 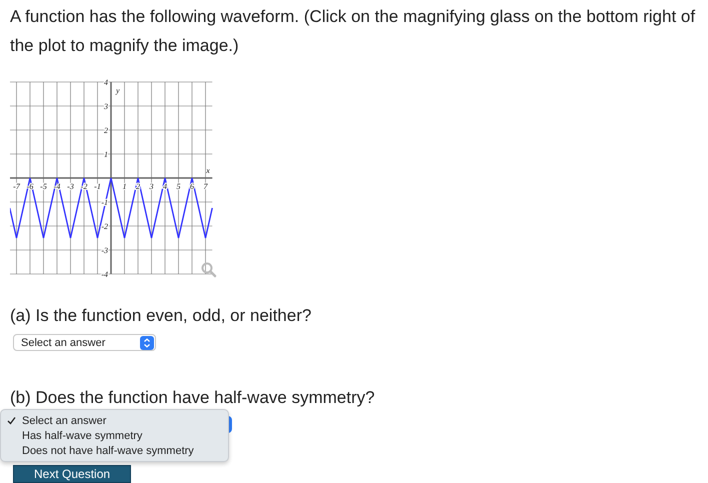 I want to click on answer-select: Select an answer, so click(x=84, y=342).